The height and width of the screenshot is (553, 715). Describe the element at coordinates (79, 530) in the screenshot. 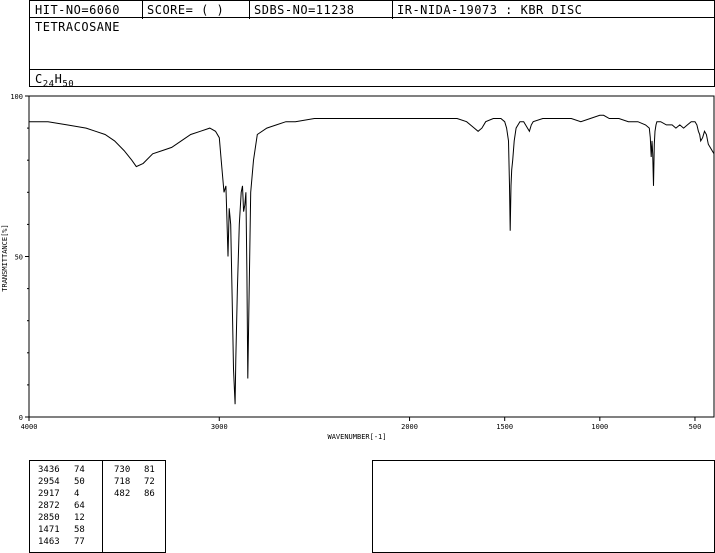

I see `peak-transmittance: 58` at that location.